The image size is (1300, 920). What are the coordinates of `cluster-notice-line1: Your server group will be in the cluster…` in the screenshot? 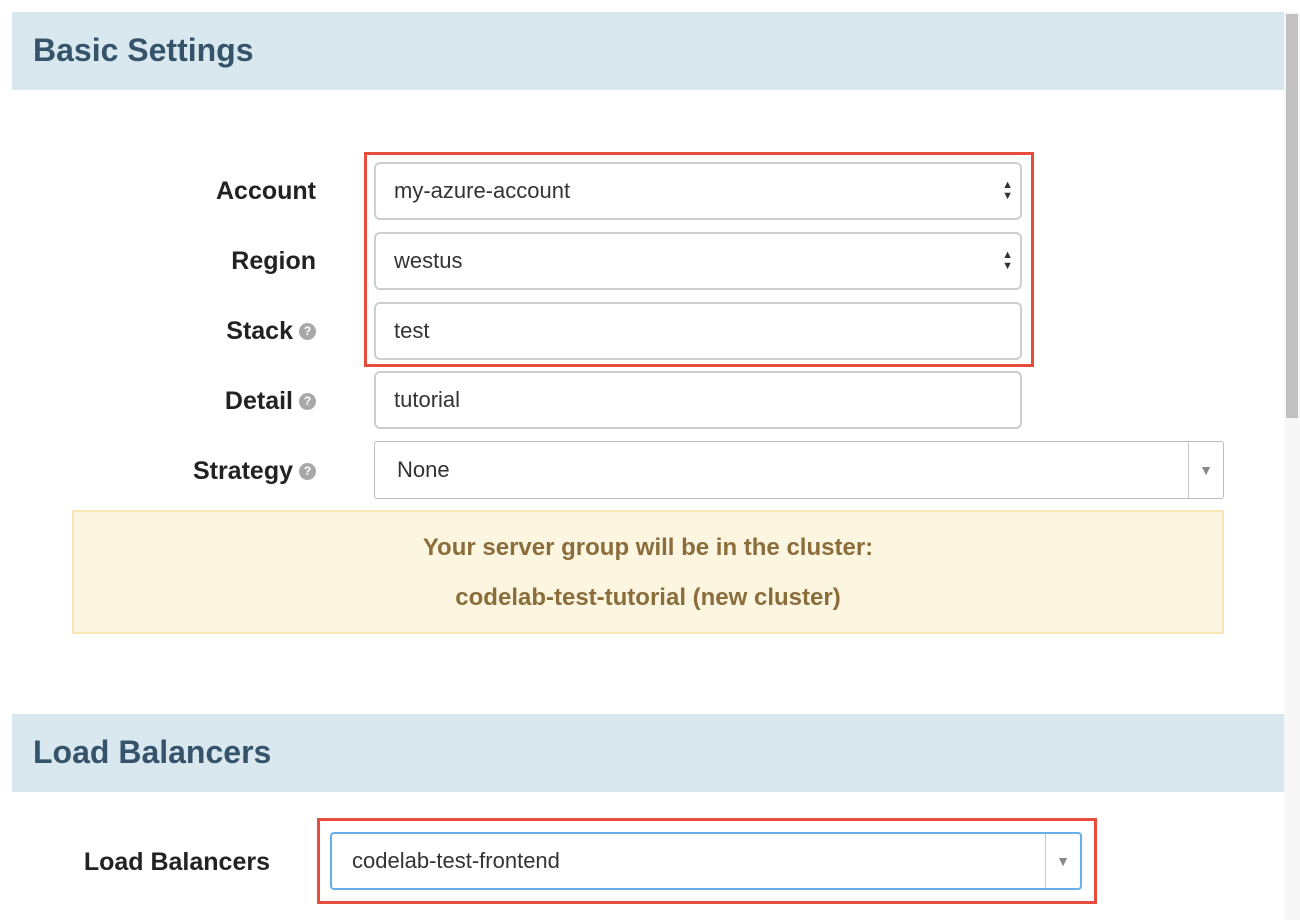 It's located at (648, 547).